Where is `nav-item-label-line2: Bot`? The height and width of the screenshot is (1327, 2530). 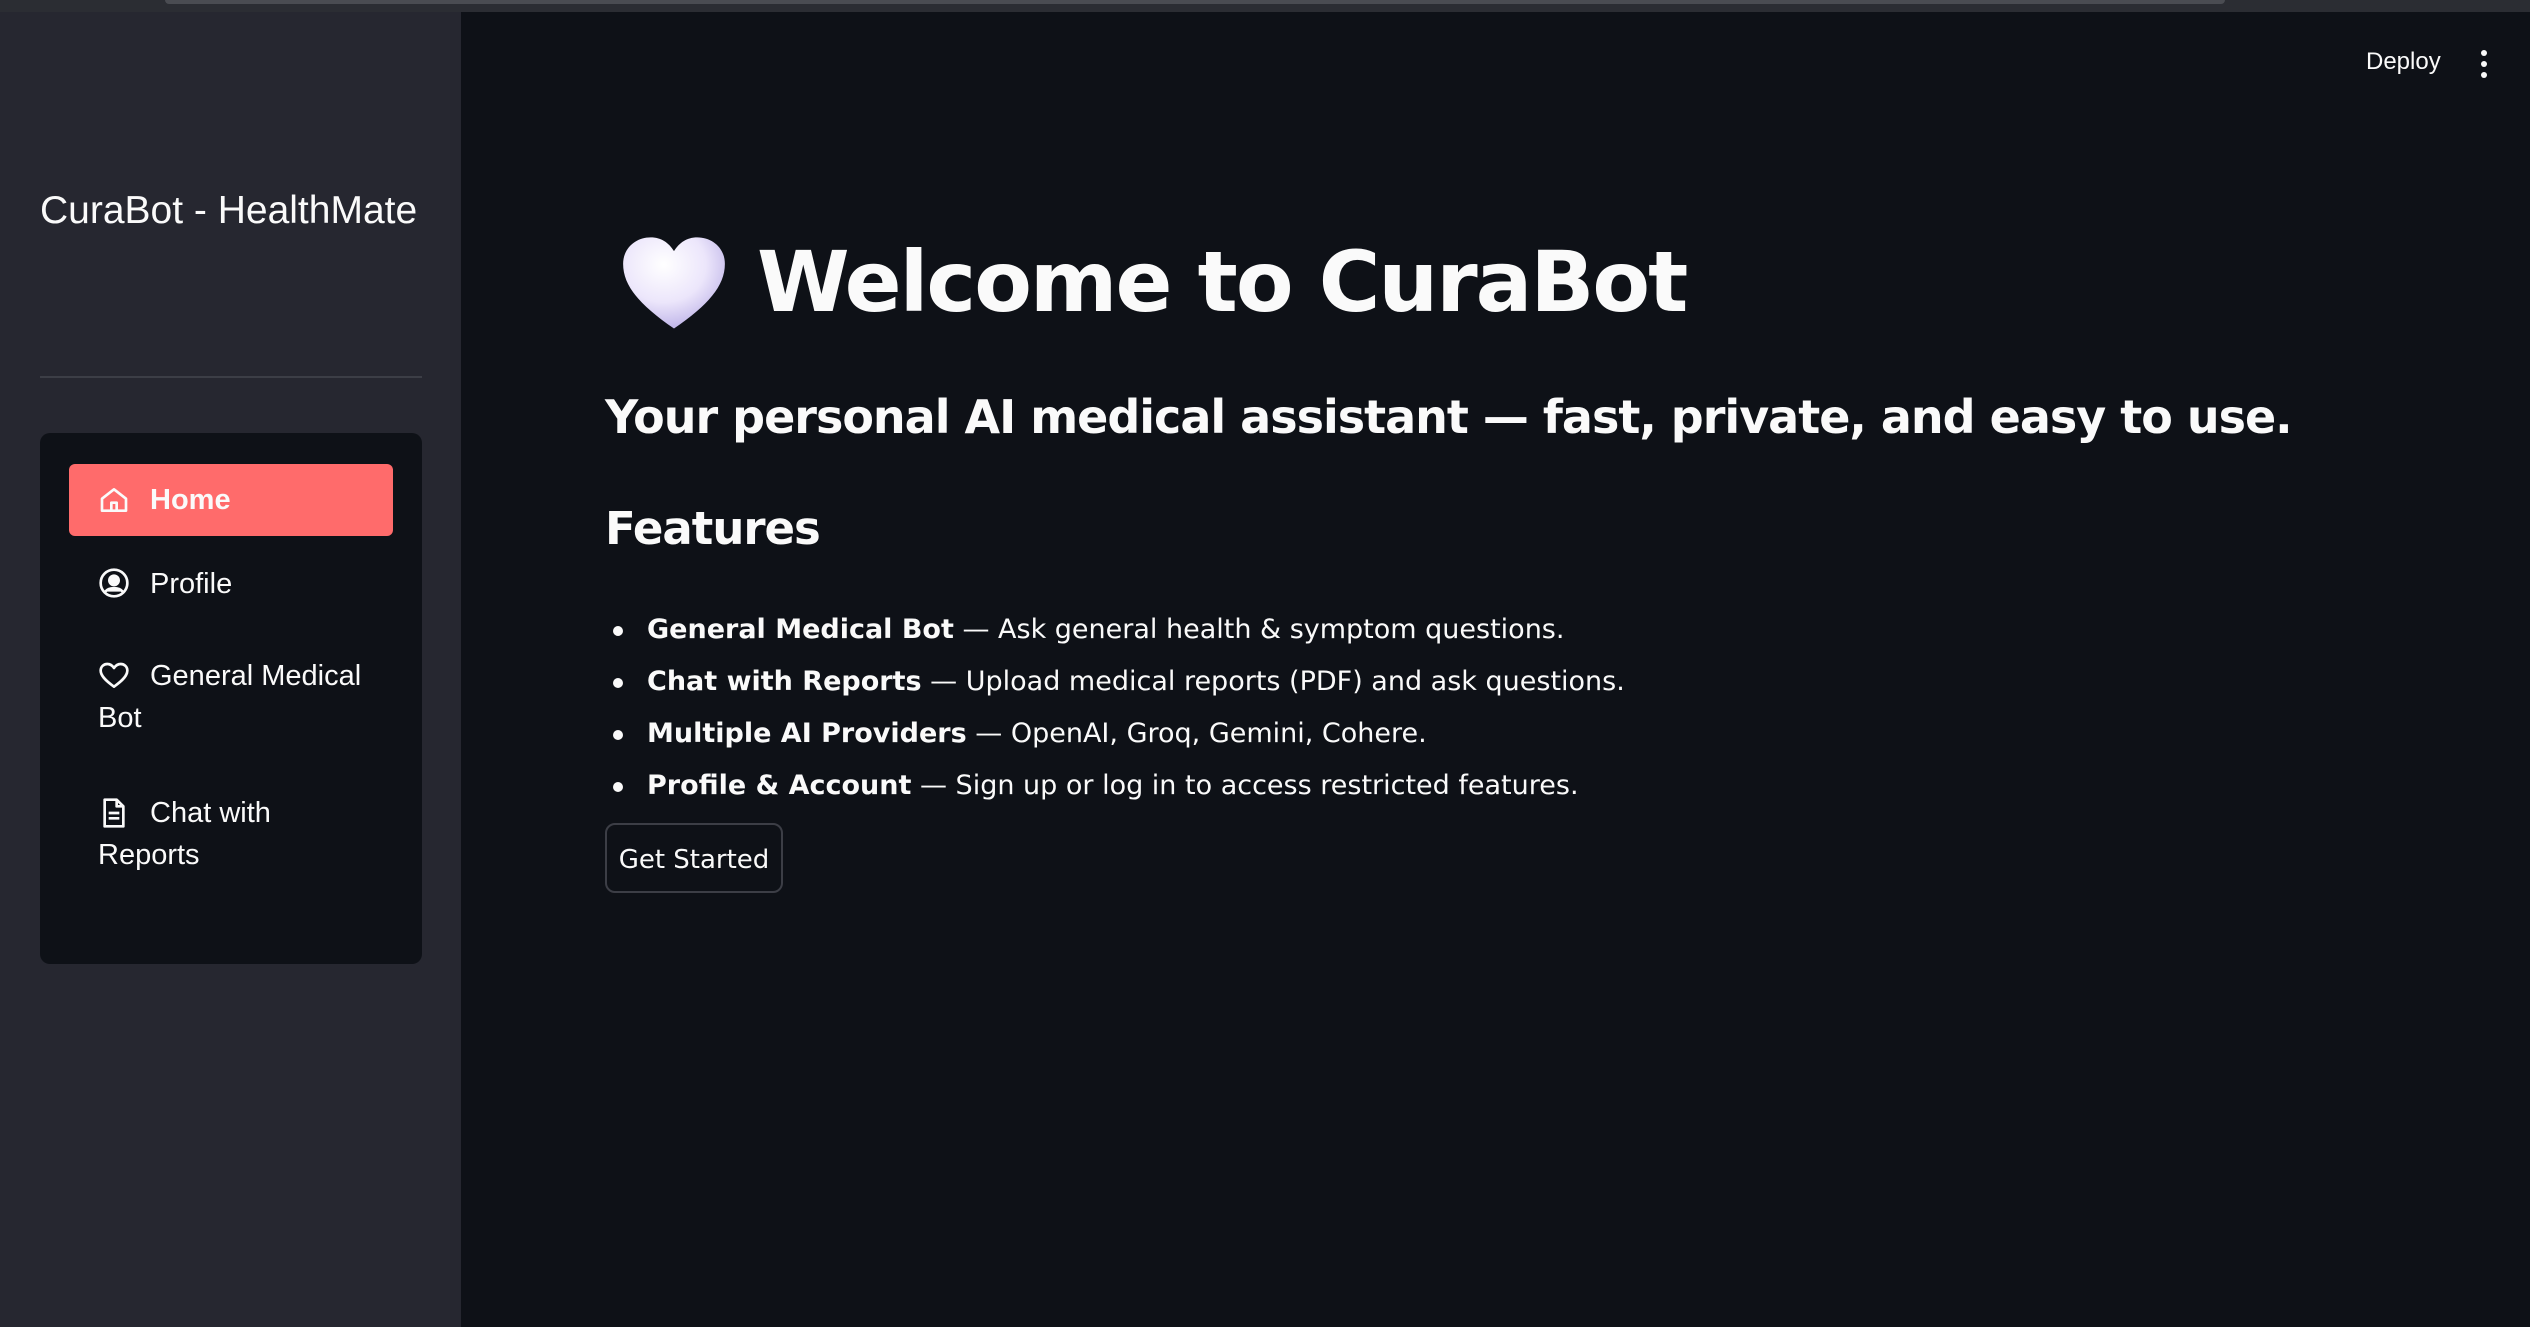 nav-item-label-line2: Bot is located at coordinates (120, 718).